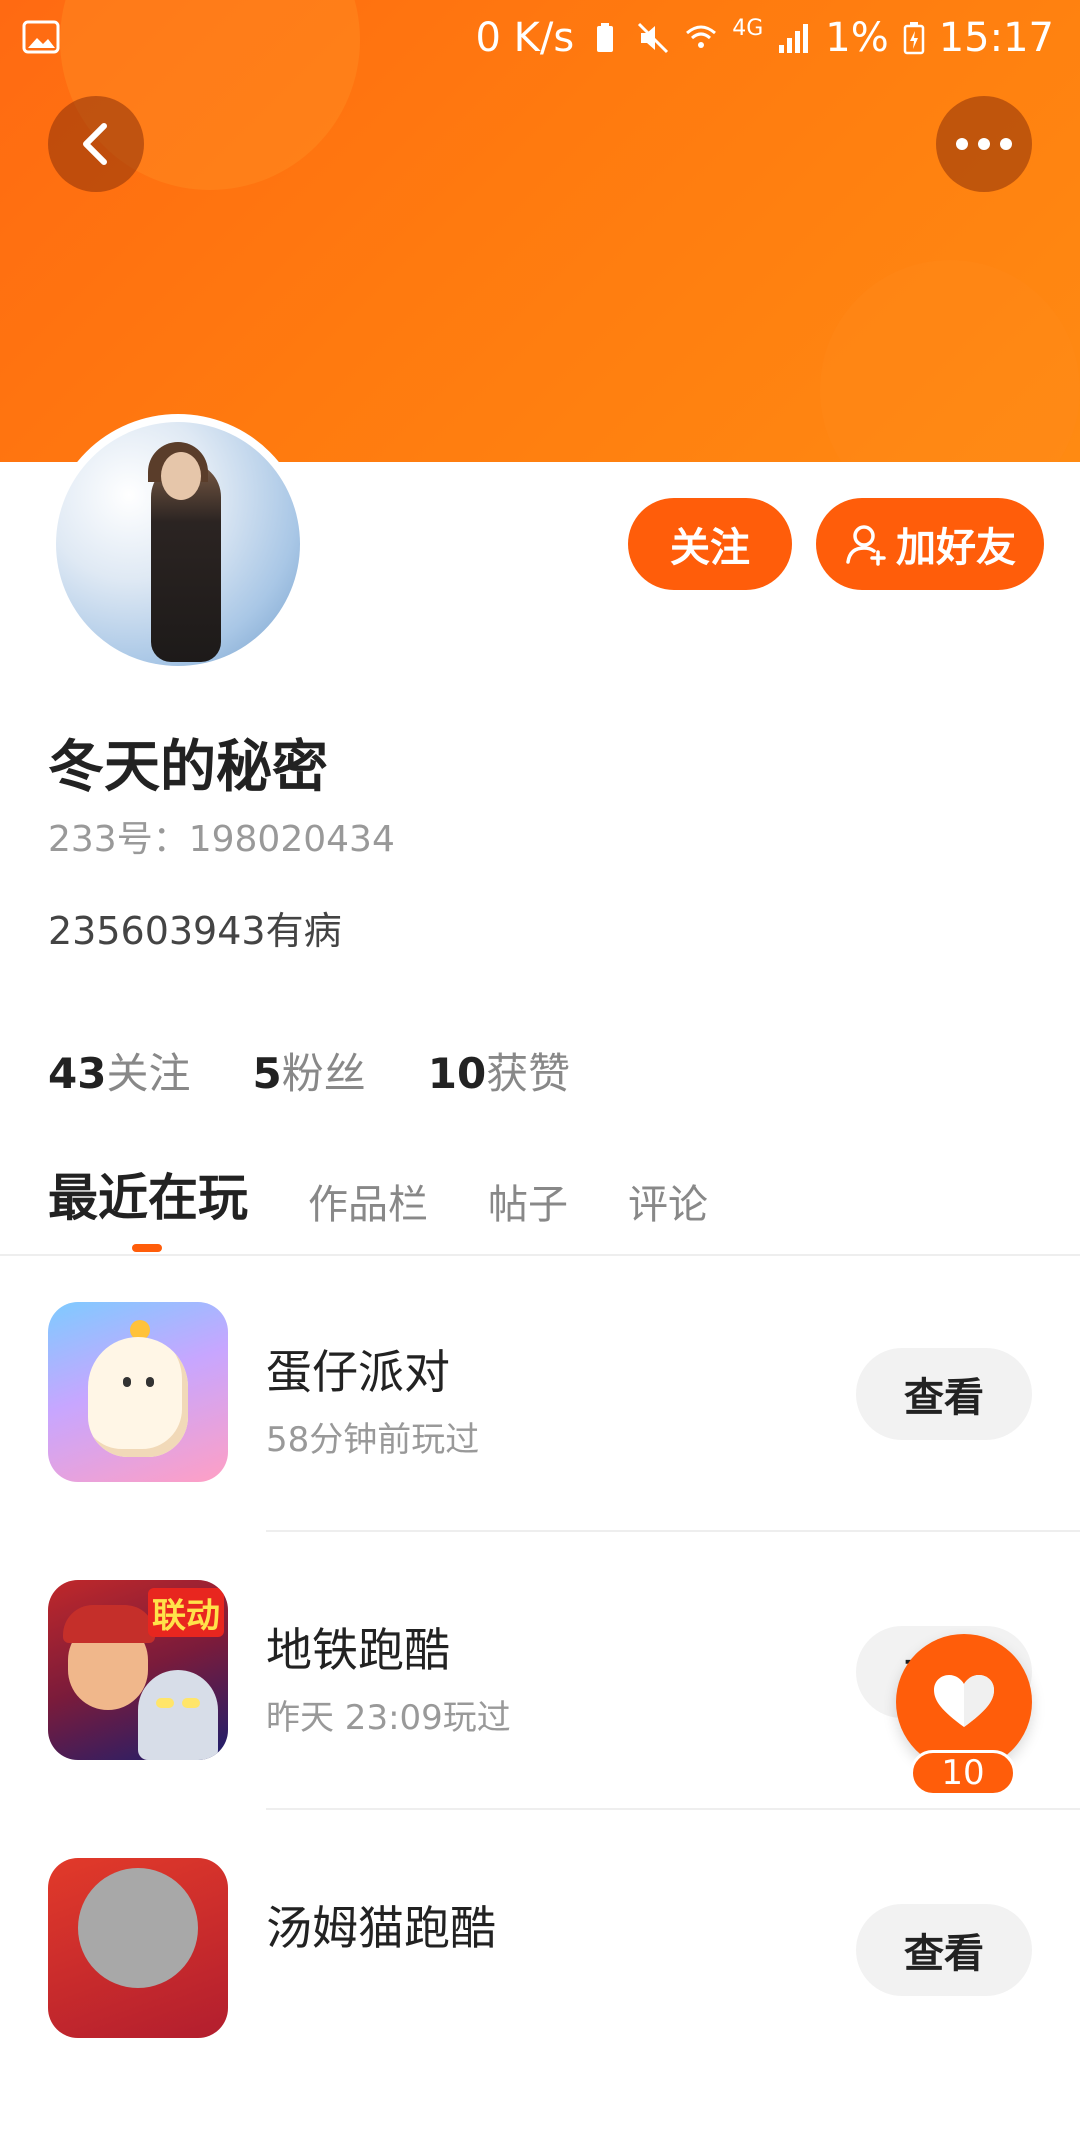 This screenshot has height=2136, width=1080. I want to click on more-horizontal-icon, so click(984, 144).